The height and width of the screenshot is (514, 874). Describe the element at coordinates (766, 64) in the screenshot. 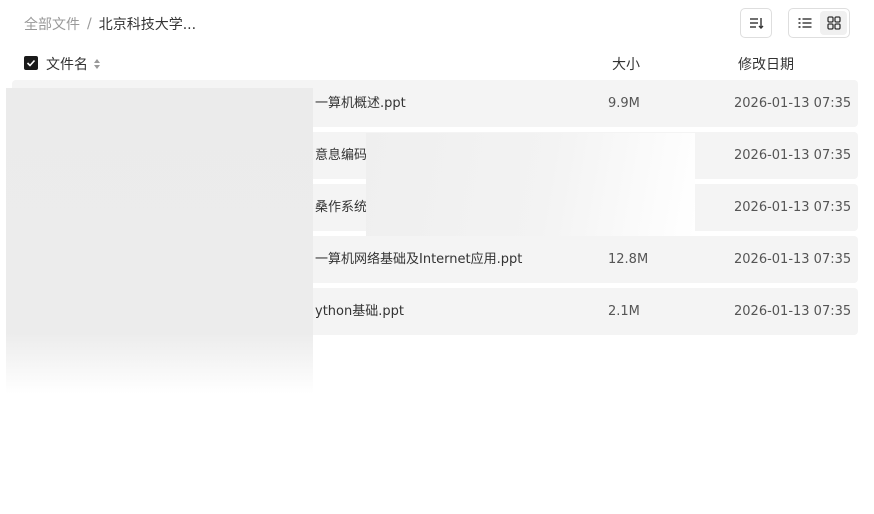

I see `date-column-header: 修改日期` at that location.